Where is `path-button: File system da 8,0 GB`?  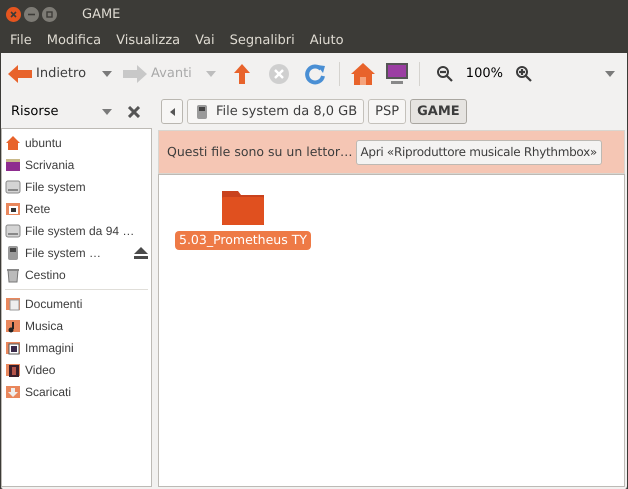 path-button: File system da 8,0 GB is located at coordinates (275, 111).